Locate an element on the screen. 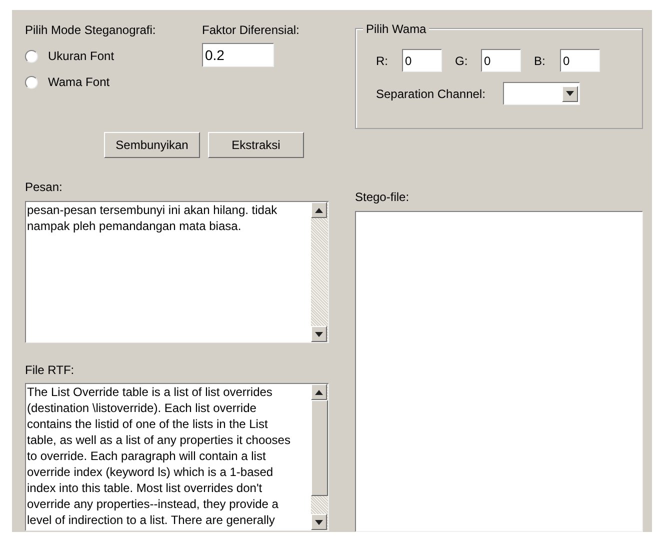 This screenshot has width=656, height=536. rtf-textarea is located at coordinates (177, 457).